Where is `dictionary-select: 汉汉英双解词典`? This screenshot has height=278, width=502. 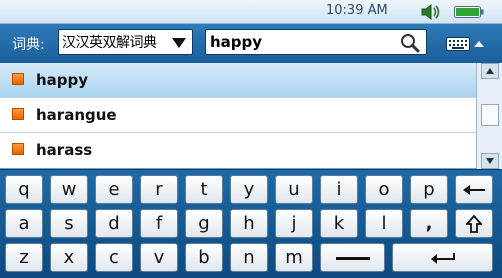
dictionary-select: 汉汉英双解词典 is located at coordinates (125, 42).